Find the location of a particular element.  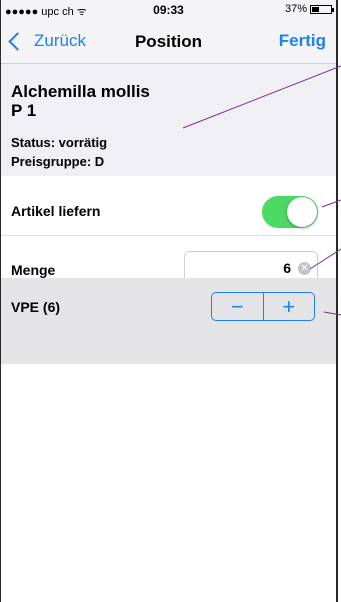

battery-fill is located at coordinates (315, 9).